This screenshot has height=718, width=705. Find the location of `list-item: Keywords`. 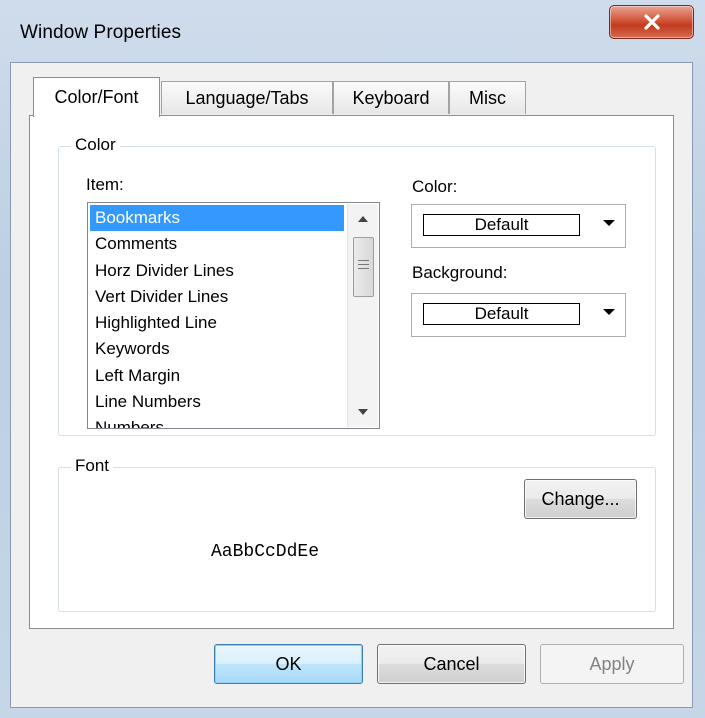

list-item: Keywords is located at coordinates (217, 349).